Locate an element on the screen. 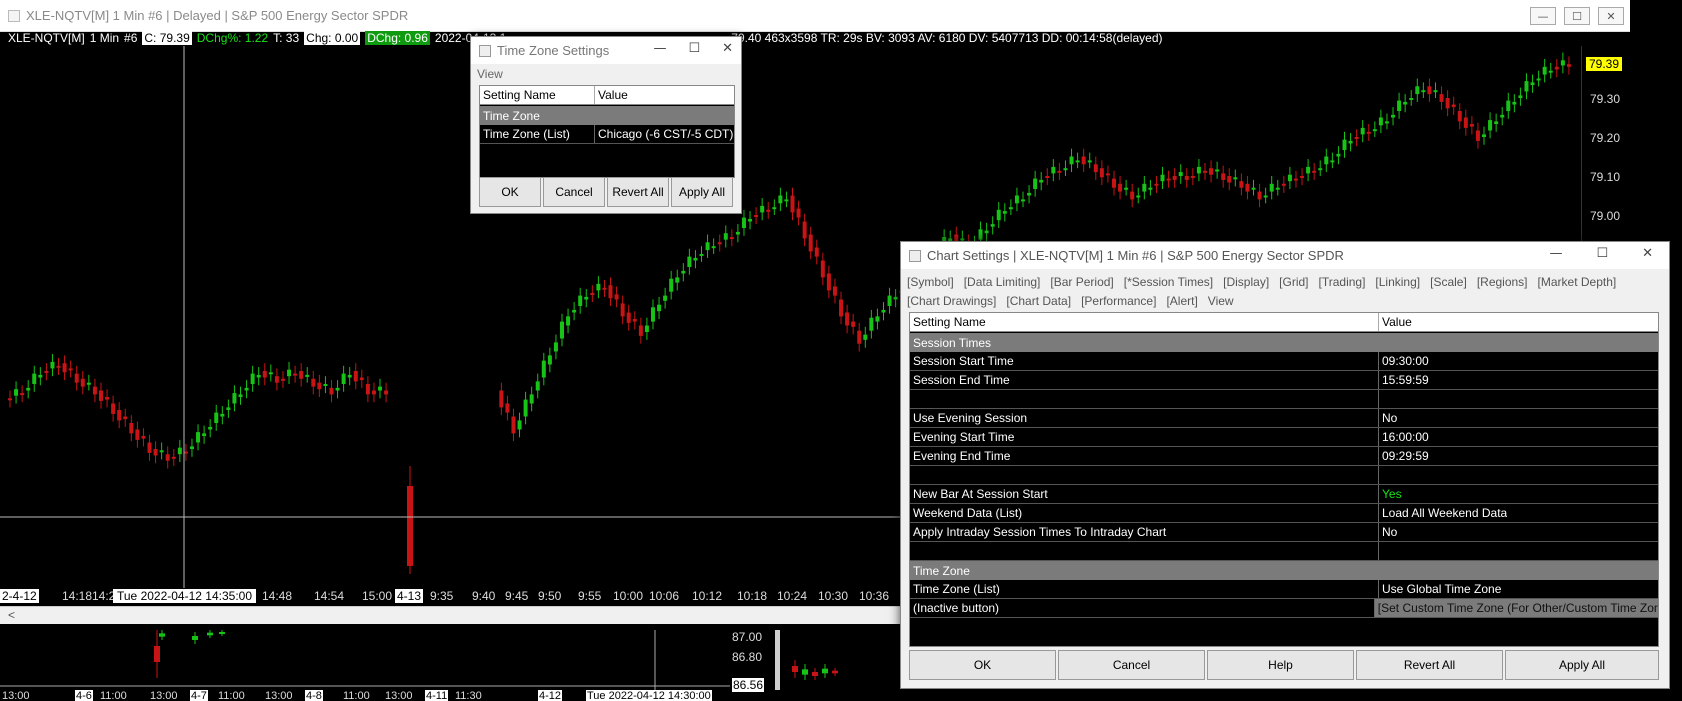 This screenshot has width=1682, height=701. setting-value: Load All Weekend Data is located at coordinates (1443, 513).